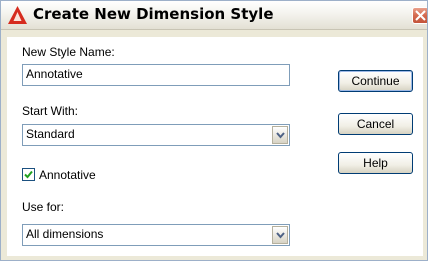  What do you see at coordinates (156, 75) in the screenshot?
I see `new-style-name-input: Annotative` at bounding box center [156, 75].